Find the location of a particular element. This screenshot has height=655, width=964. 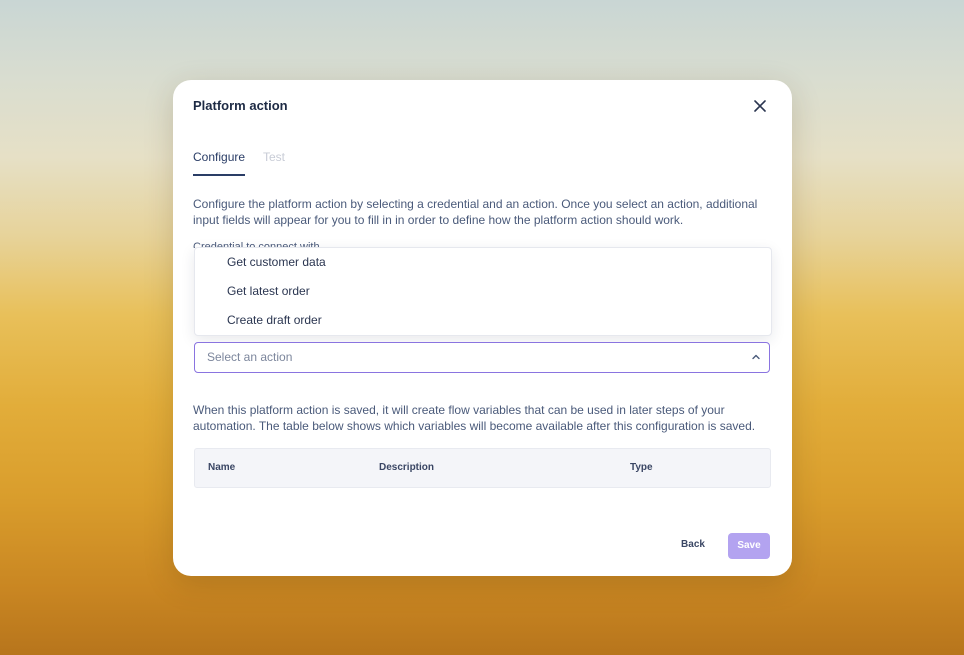

back-button: Back is located at coordinates (693, 545).